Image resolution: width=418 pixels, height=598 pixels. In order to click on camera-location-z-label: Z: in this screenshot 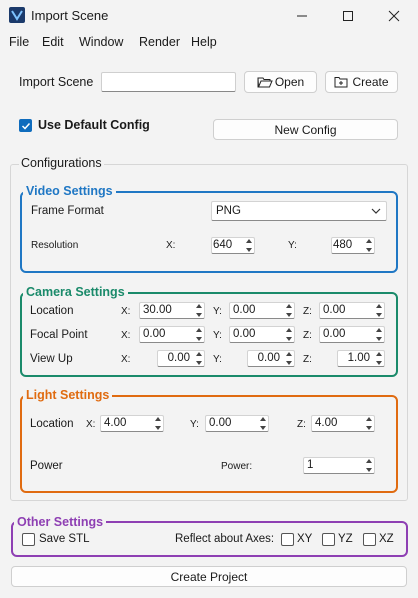, I will do `click(307, 311)`.